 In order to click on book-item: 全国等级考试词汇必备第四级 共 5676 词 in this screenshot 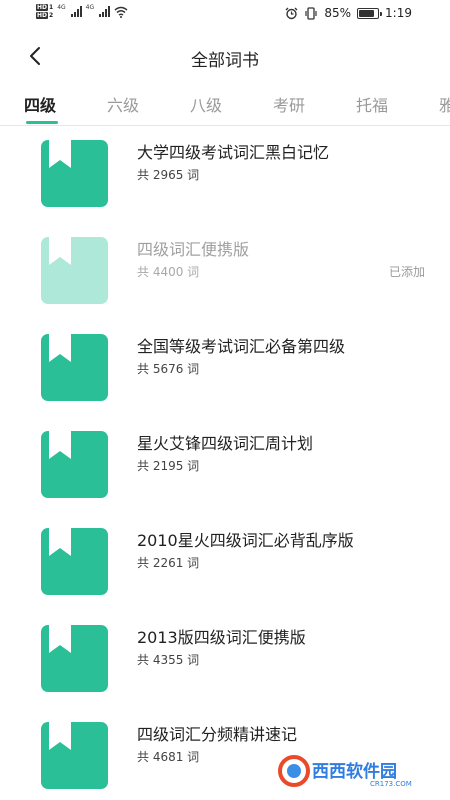, I will do `click(225, 369)`.